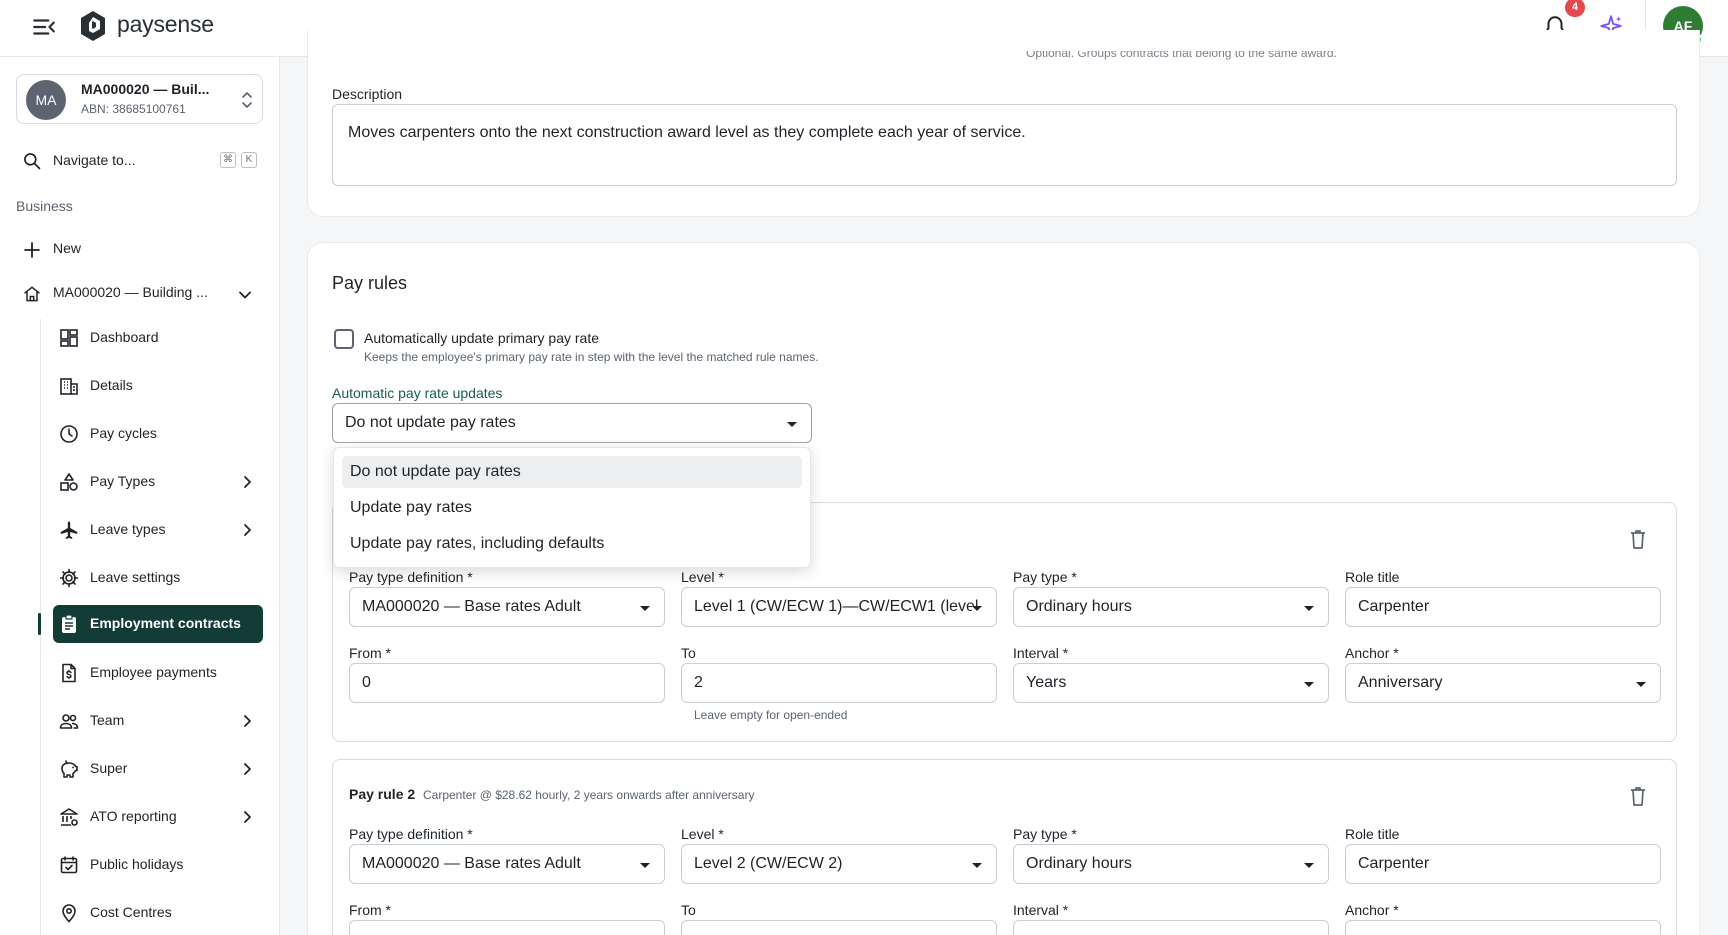  What do you see at coordinates (69, 338) in the screenshot?
I see `dashboard-icon` at bounding box center [69, 338].